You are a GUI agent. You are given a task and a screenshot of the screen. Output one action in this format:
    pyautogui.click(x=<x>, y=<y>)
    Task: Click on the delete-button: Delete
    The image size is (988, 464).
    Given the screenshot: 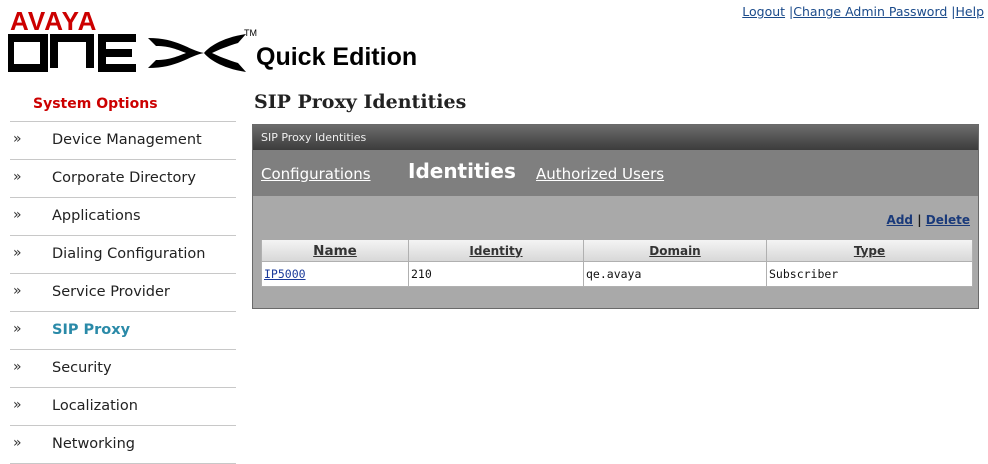 What is the action you would take?
    pyautogui.click(x=948, y=220)
    